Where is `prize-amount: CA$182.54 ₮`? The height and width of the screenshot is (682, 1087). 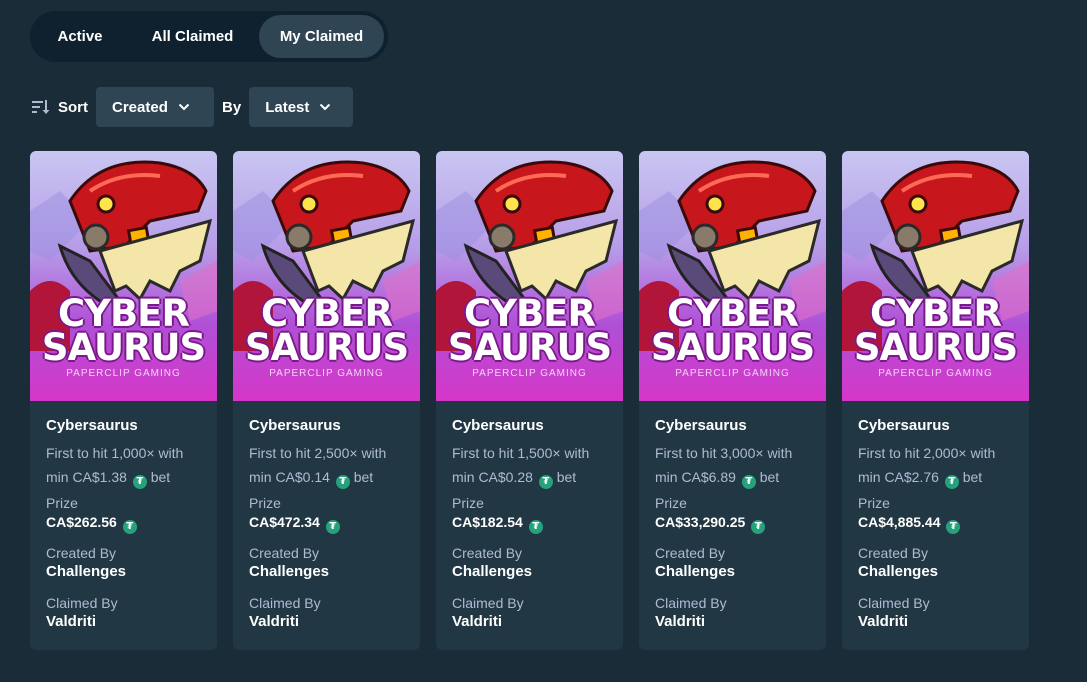
prize-amount: CA$182.54 ₮ is located at coordinates (529, 523).